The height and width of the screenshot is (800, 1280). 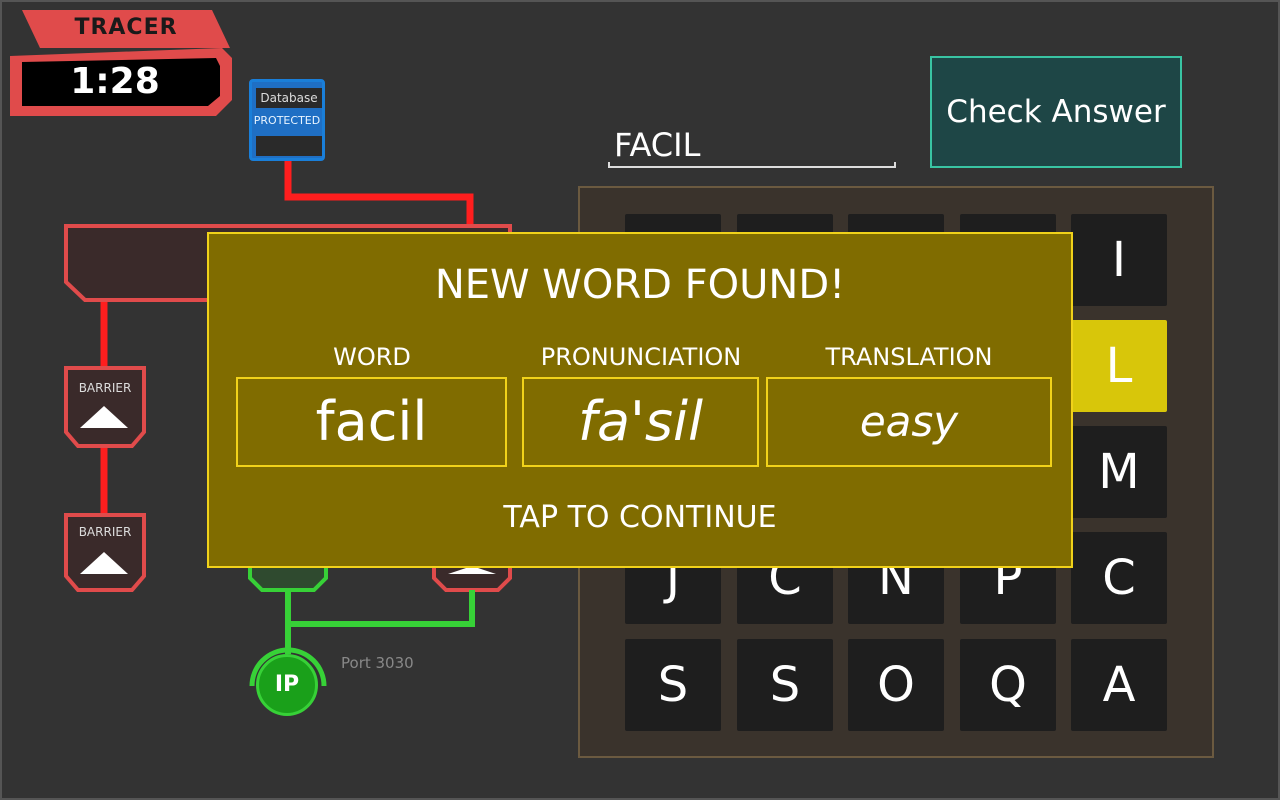 What do you see at coordinates (1119, 260) in the screenshot?
I see `letter-tile: I` at bounding box center [1119, 260].